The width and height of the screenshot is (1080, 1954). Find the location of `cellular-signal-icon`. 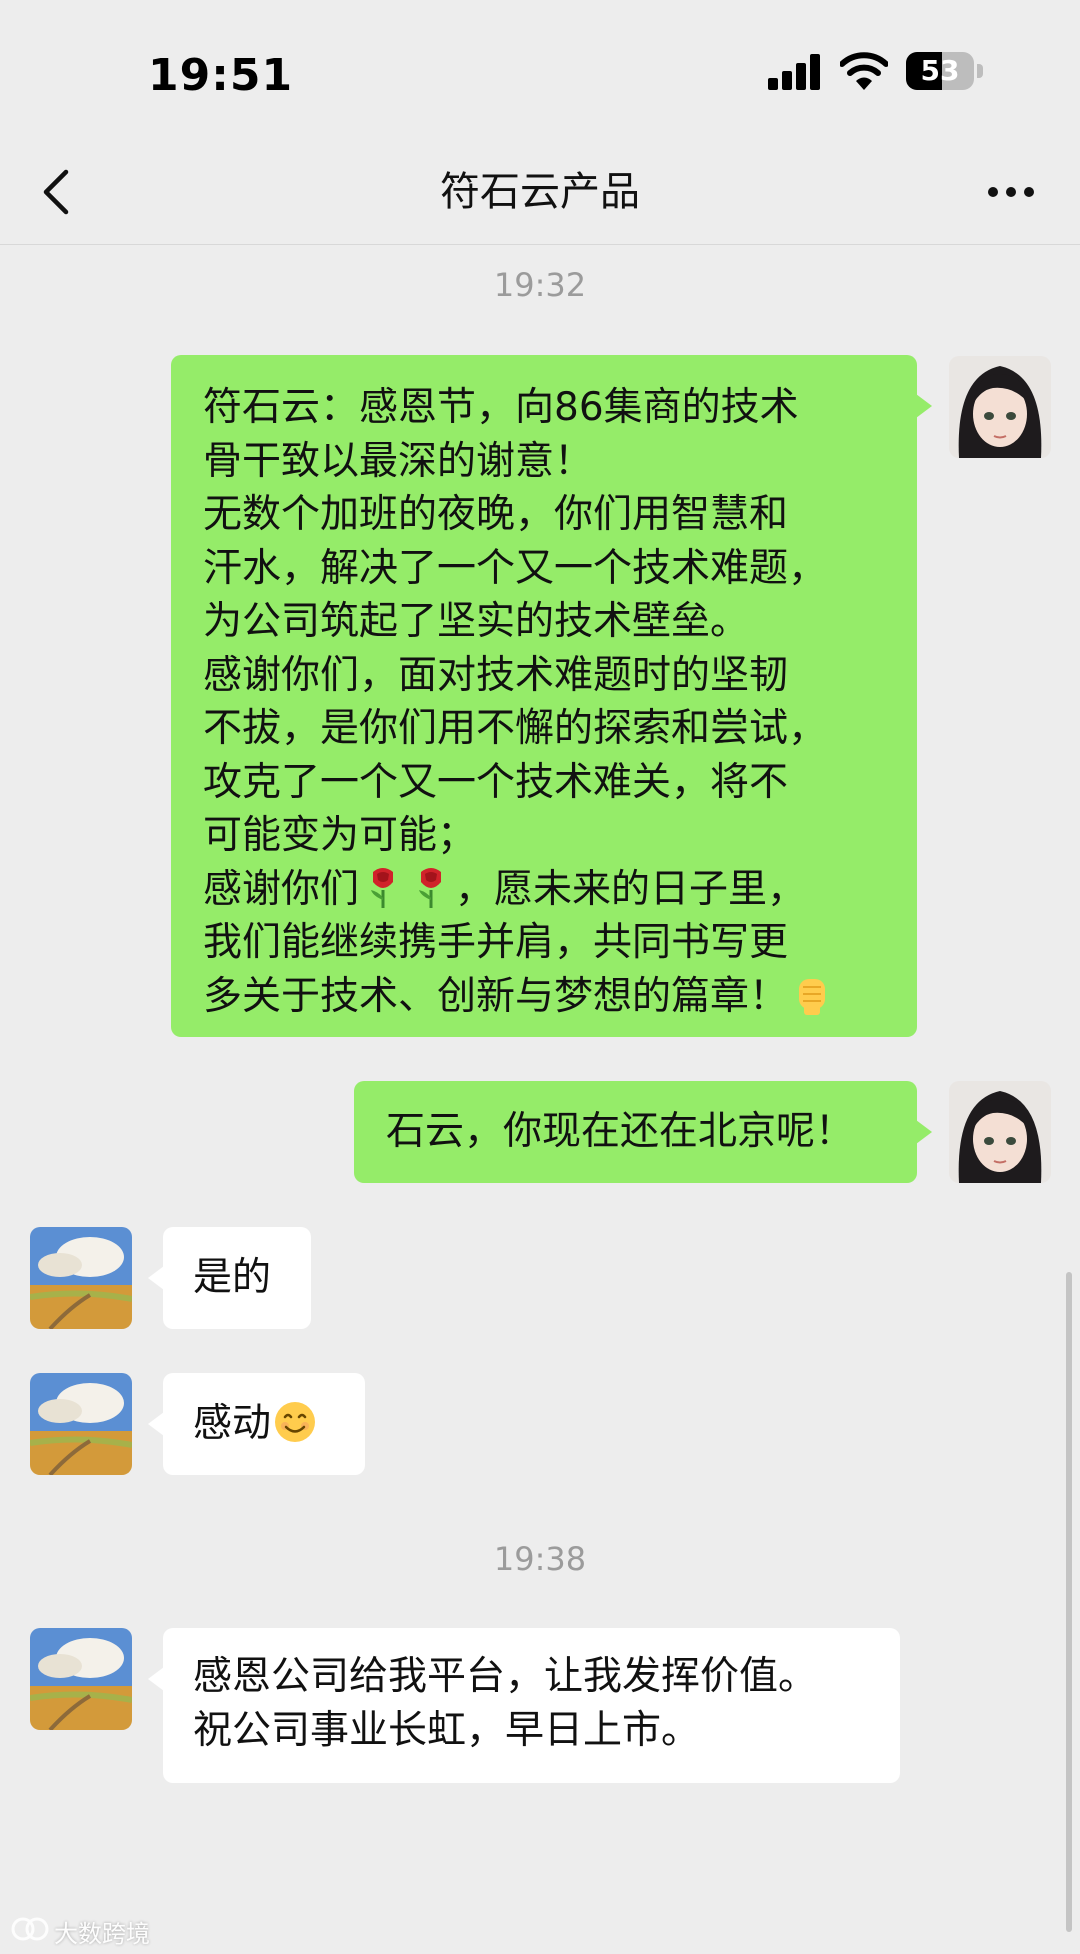

cellular-signal-icon is located at coordinates (795, 72).